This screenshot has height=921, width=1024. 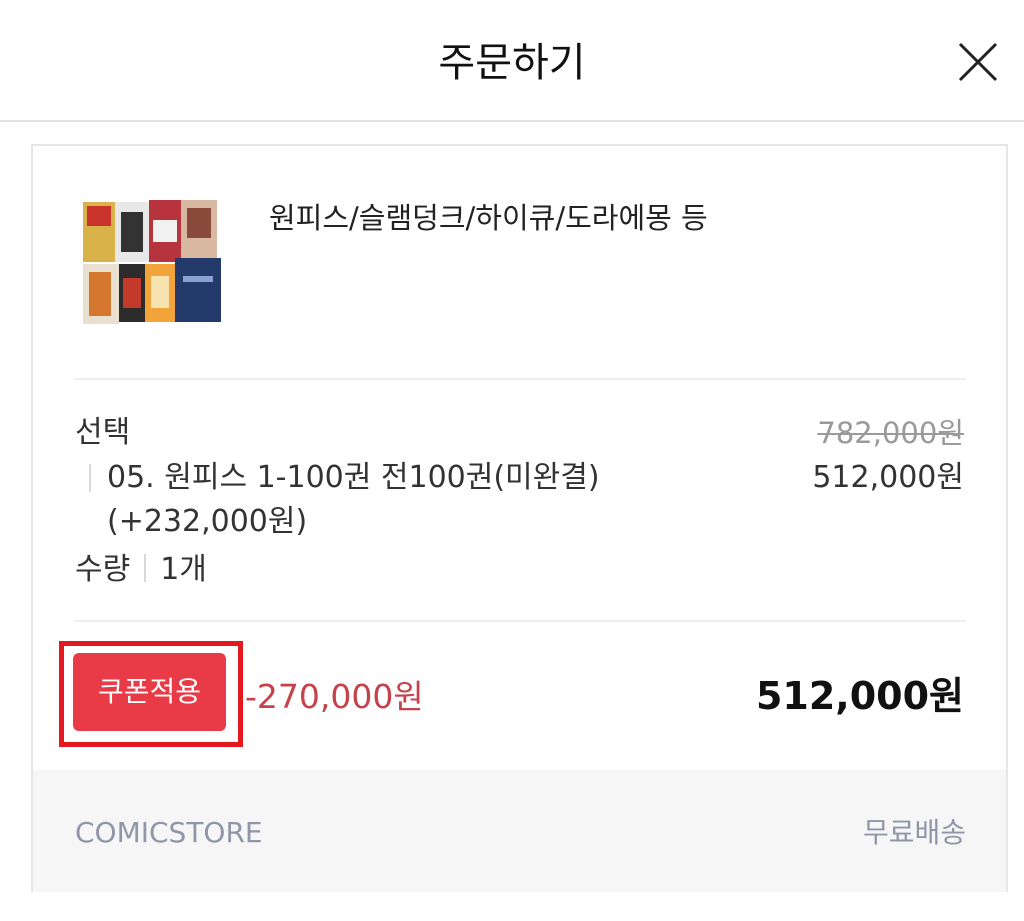 I want to click on quantity-label: 수량, so click(x=103, y=569).